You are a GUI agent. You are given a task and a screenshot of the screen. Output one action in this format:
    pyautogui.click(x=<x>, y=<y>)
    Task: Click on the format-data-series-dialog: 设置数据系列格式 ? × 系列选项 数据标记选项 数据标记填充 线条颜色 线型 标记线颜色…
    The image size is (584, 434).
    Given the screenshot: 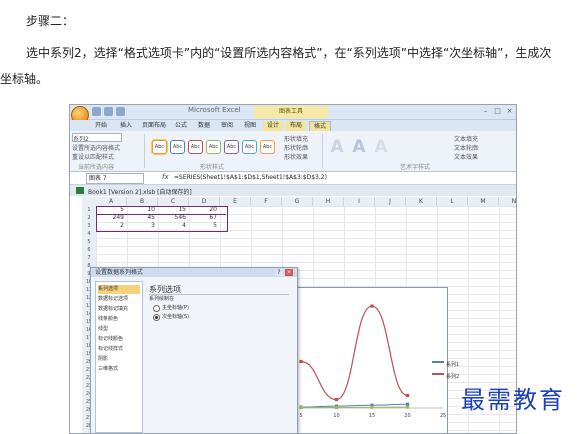 What is the action you would take?
    pyautogui.click(x=194, y=350)
    